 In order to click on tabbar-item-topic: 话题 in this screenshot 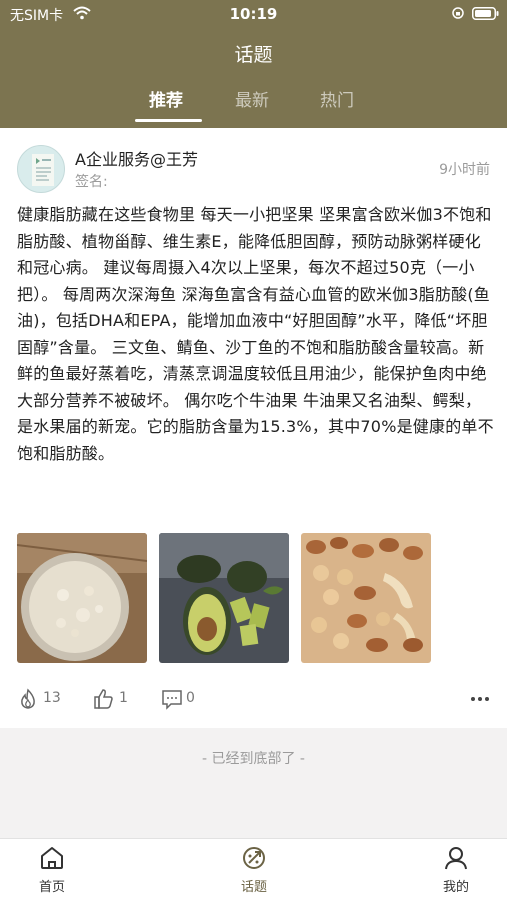, I will do `click(254, 869)`.